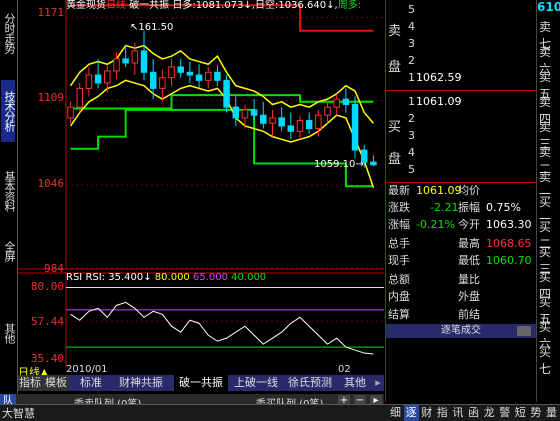  Describe the element at coordinates (411, 118) in the screenshot. I see `buy-level-number: 2` at that location.